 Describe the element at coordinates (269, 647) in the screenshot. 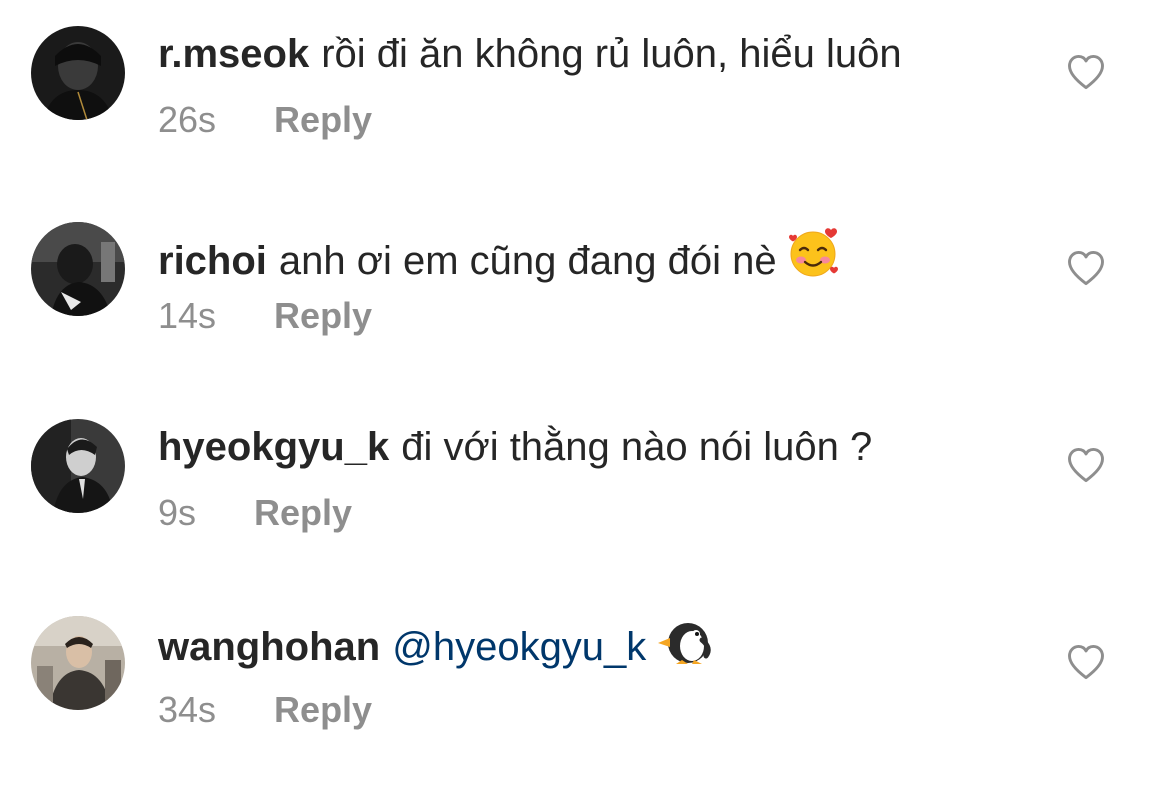

I see `comment-username: wanghohan` at that location.